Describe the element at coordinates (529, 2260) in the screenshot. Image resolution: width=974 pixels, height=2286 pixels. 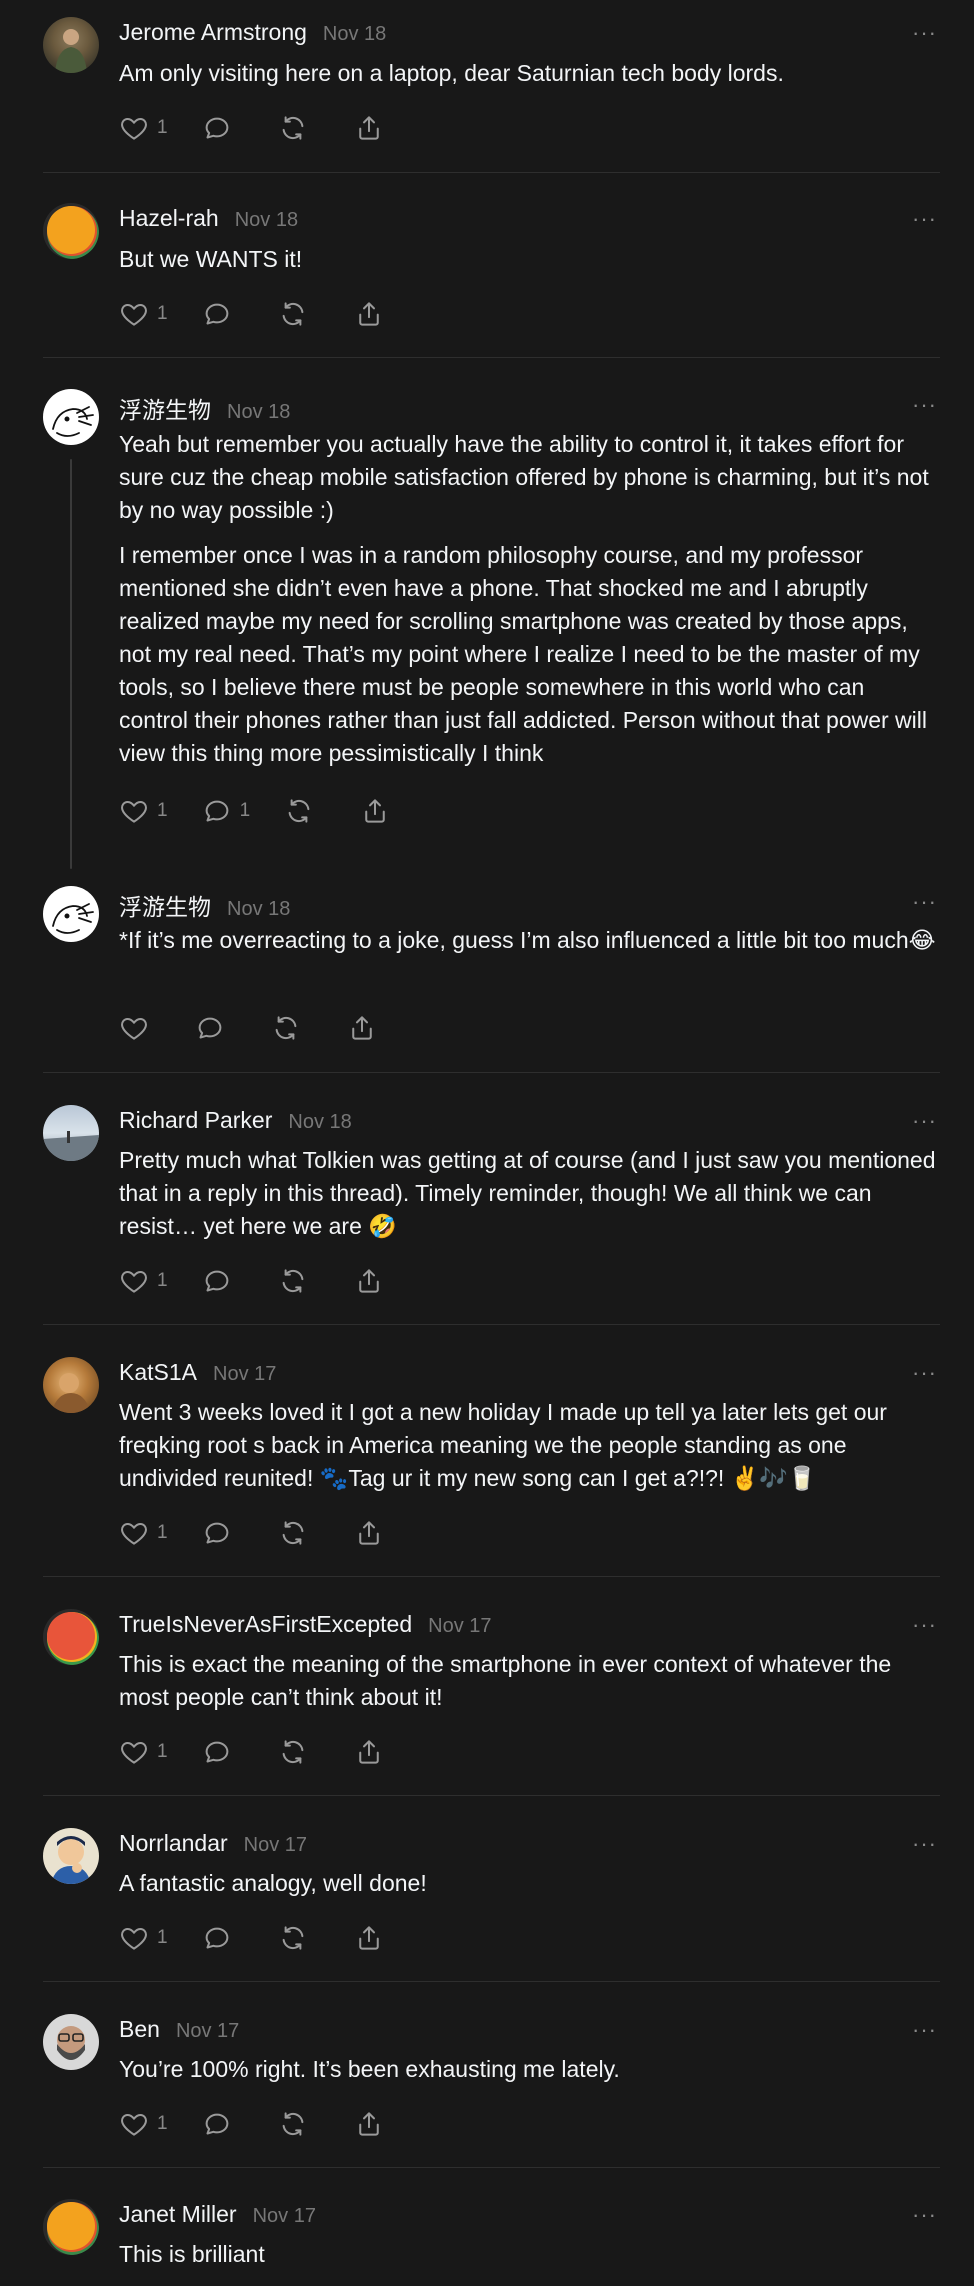
I see `post-body: This is brilliant` at that location.